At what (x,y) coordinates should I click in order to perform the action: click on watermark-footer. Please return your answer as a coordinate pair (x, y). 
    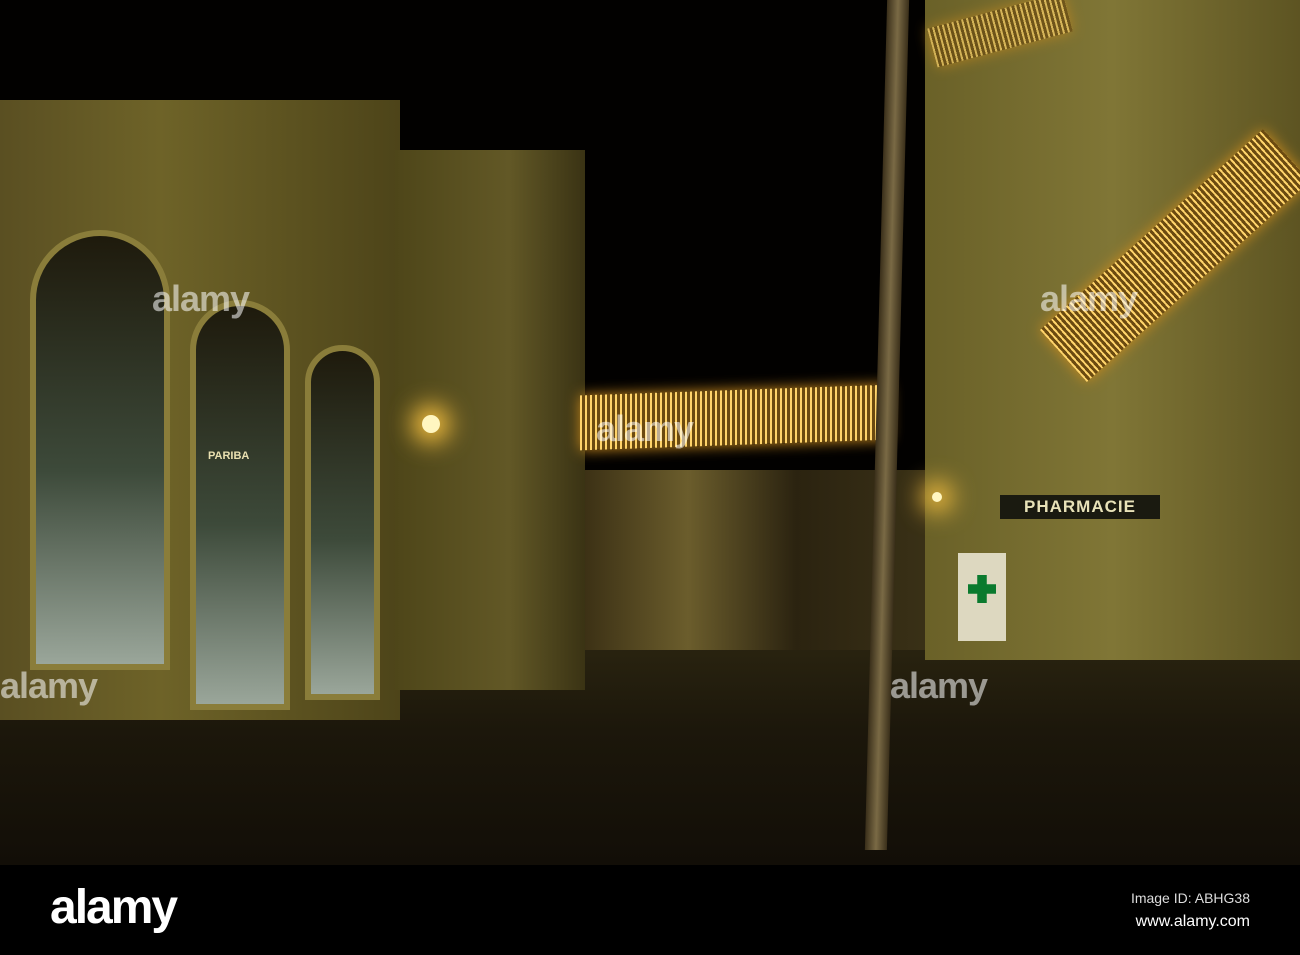
    Looking at the image, I should click on (650, 910).